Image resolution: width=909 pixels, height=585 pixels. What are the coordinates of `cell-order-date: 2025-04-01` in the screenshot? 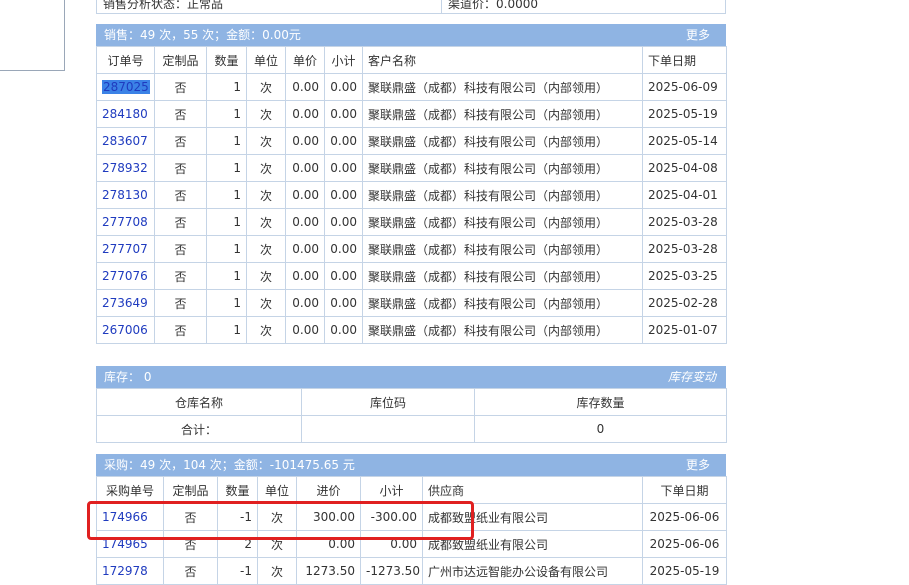 It's located at (684, 195).